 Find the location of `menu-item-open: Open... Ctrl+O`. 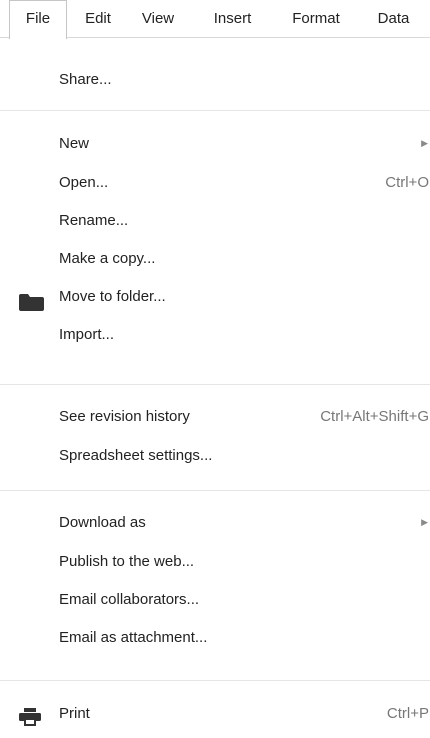

menu-item-open: Open... Ctrl+O is located at coordinates (215, 182).